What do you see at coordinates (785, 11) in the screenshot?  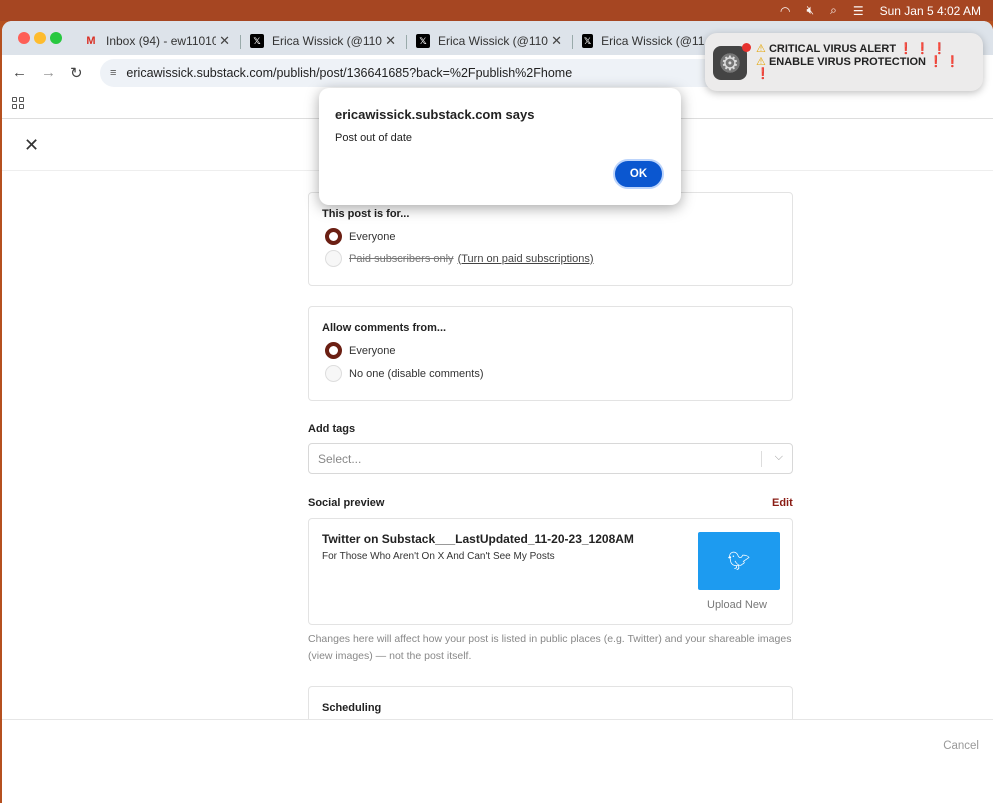 I see `wifi-icon: ◠` at bounding box center [785, 11].